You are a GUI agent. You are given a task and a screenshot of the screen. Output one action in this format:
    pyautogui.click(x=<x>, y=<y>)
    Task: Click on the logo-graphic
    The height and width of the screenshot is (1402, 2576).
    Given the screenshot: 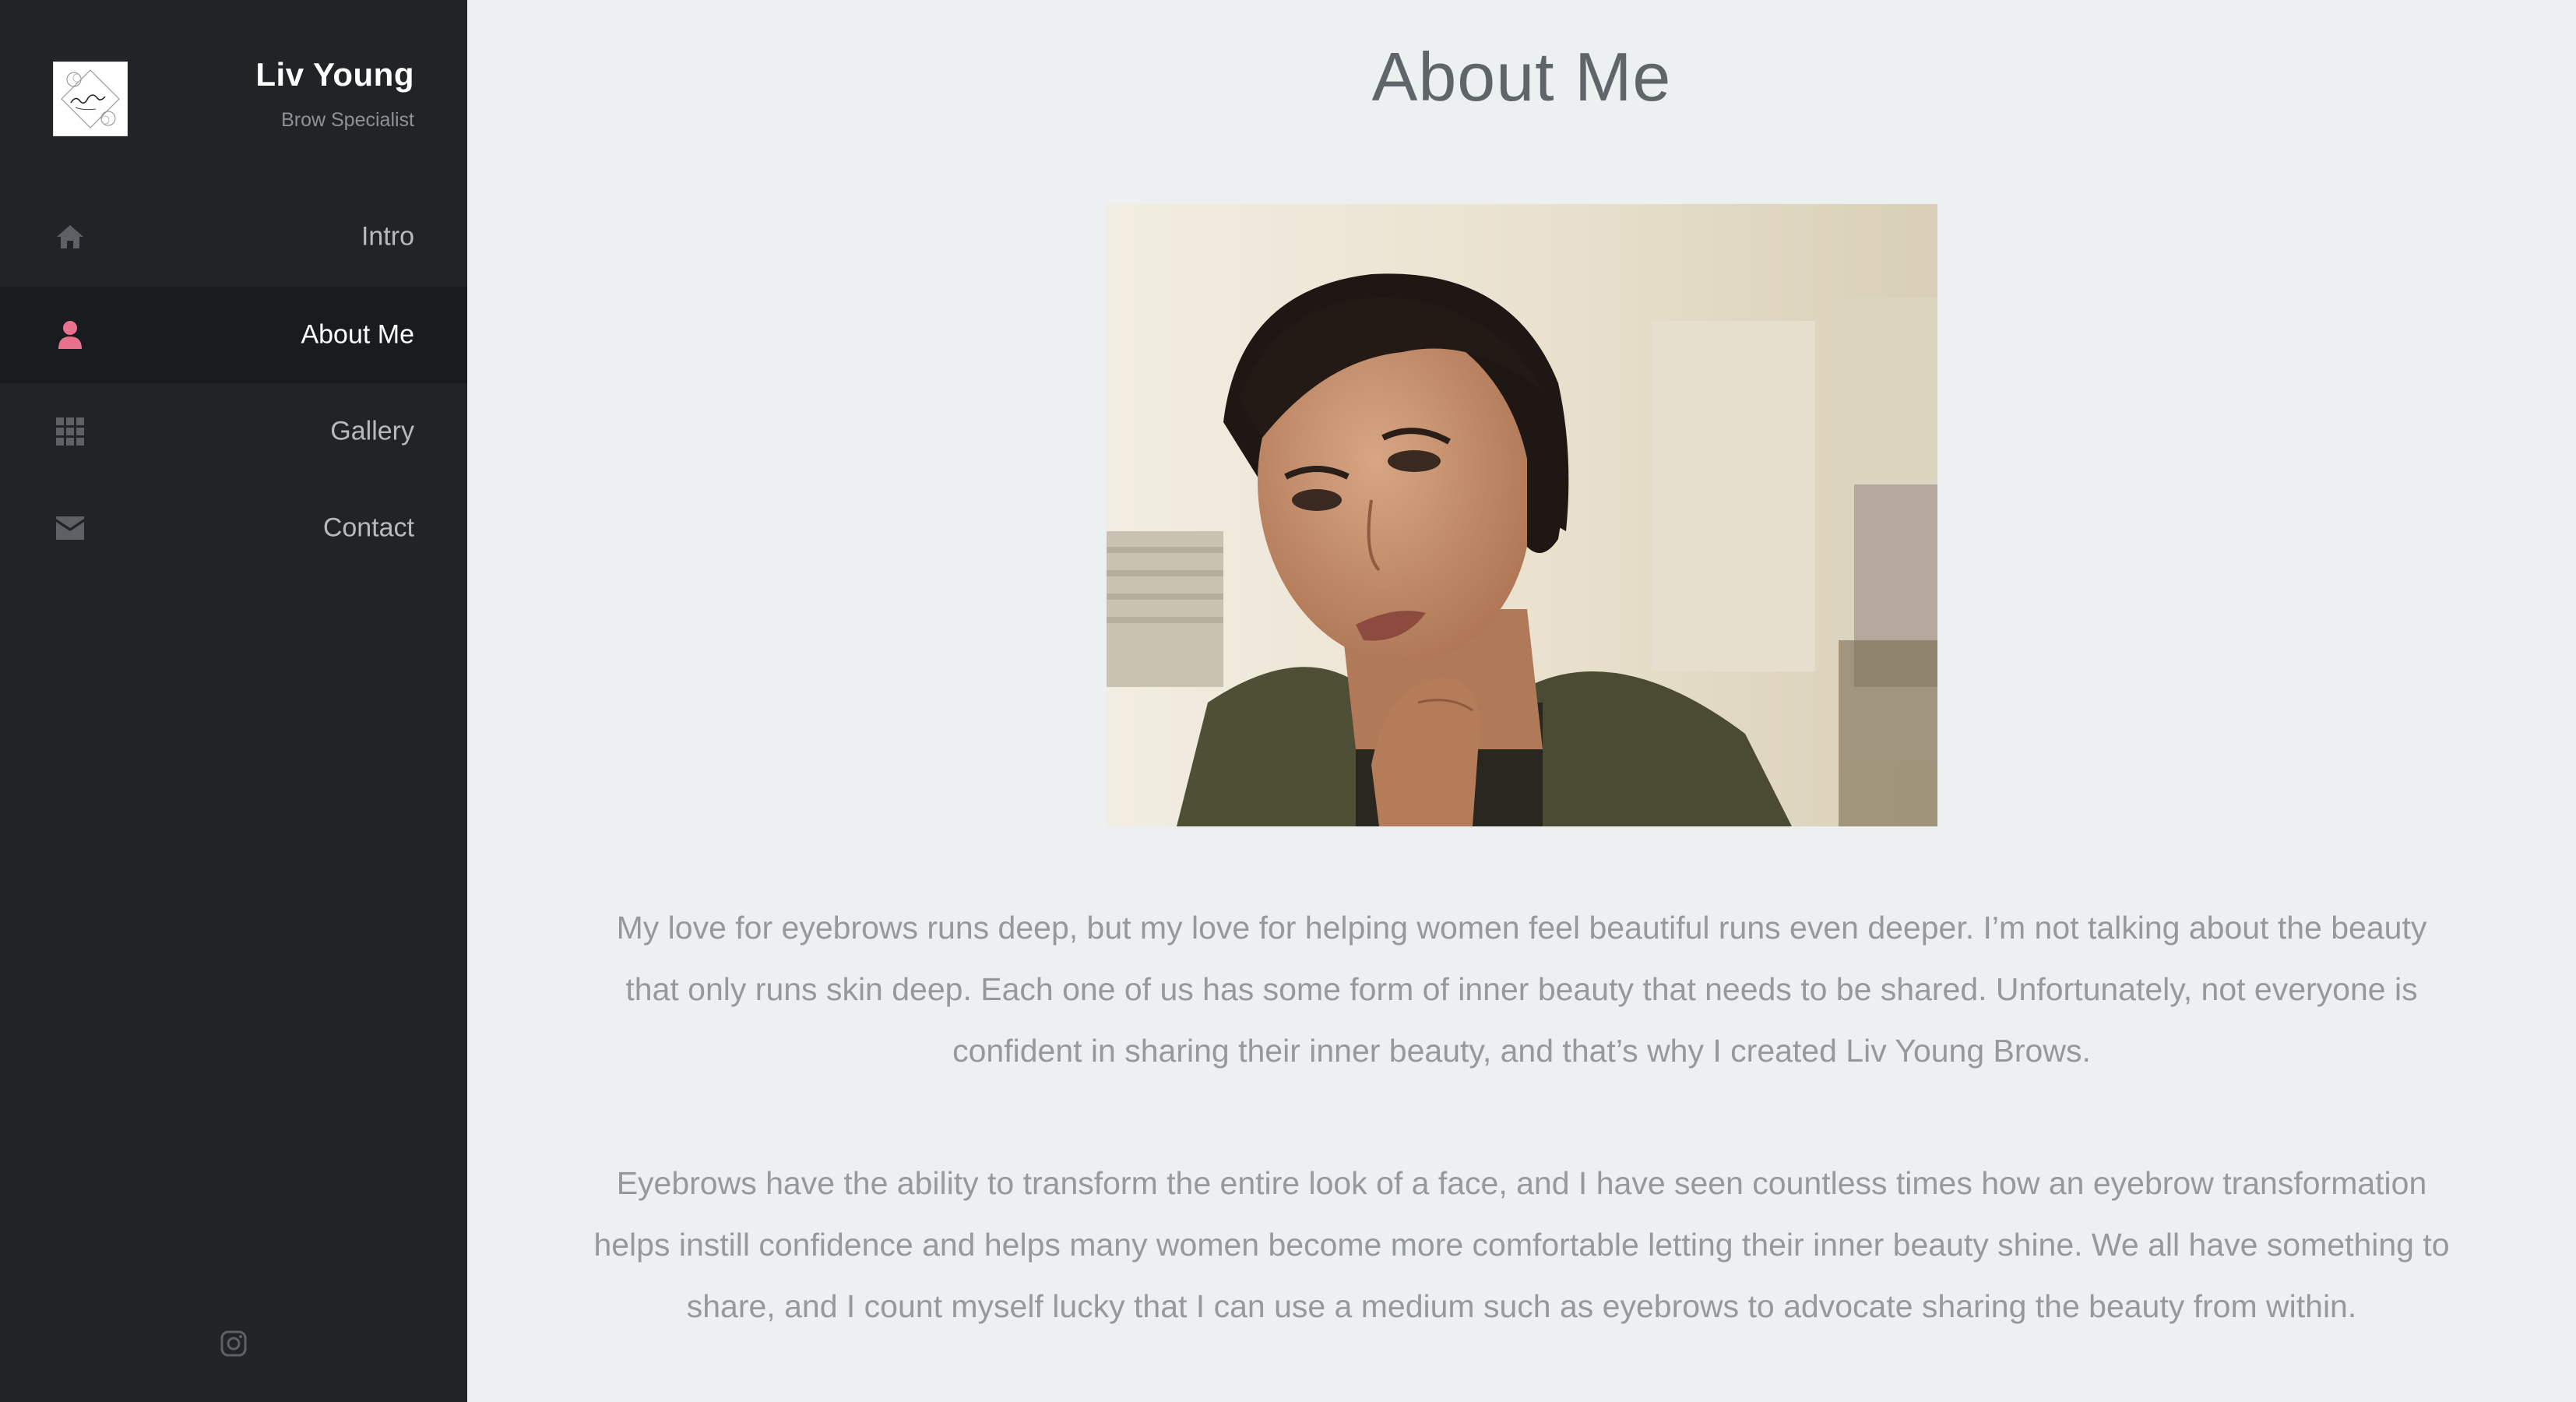 What is the action you would take?
    pyautogui.click(x=90, y=99)
    